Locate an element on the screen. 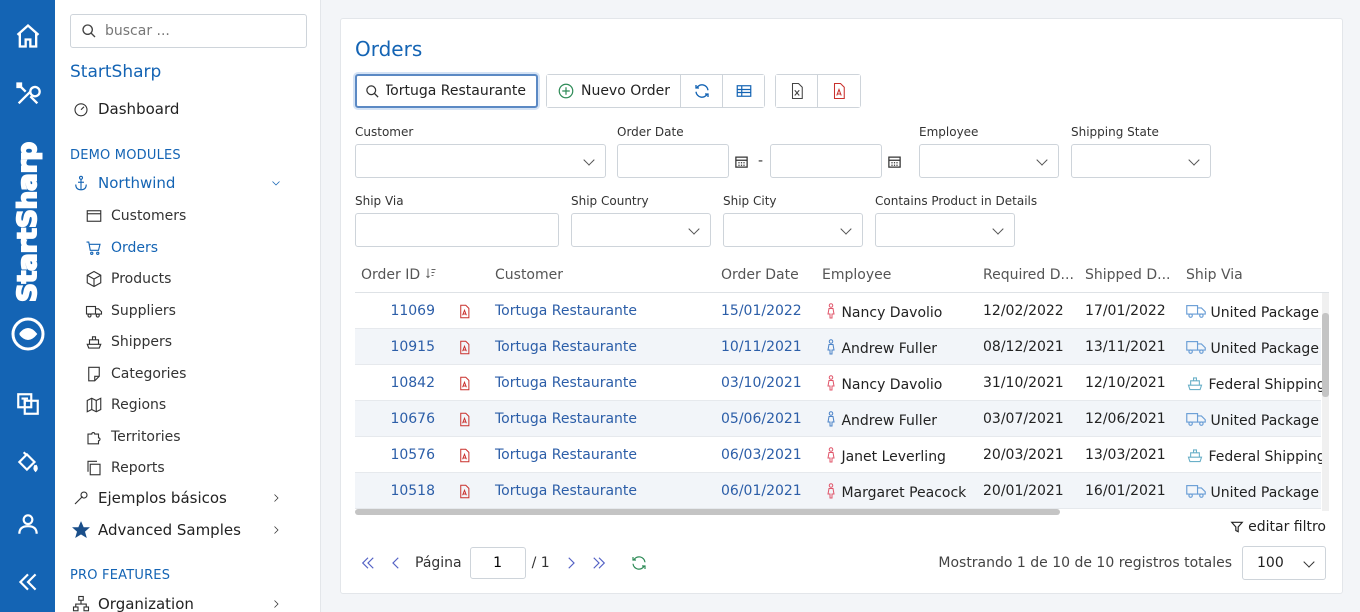  toolbar-export is located at coordinates (818, 91).